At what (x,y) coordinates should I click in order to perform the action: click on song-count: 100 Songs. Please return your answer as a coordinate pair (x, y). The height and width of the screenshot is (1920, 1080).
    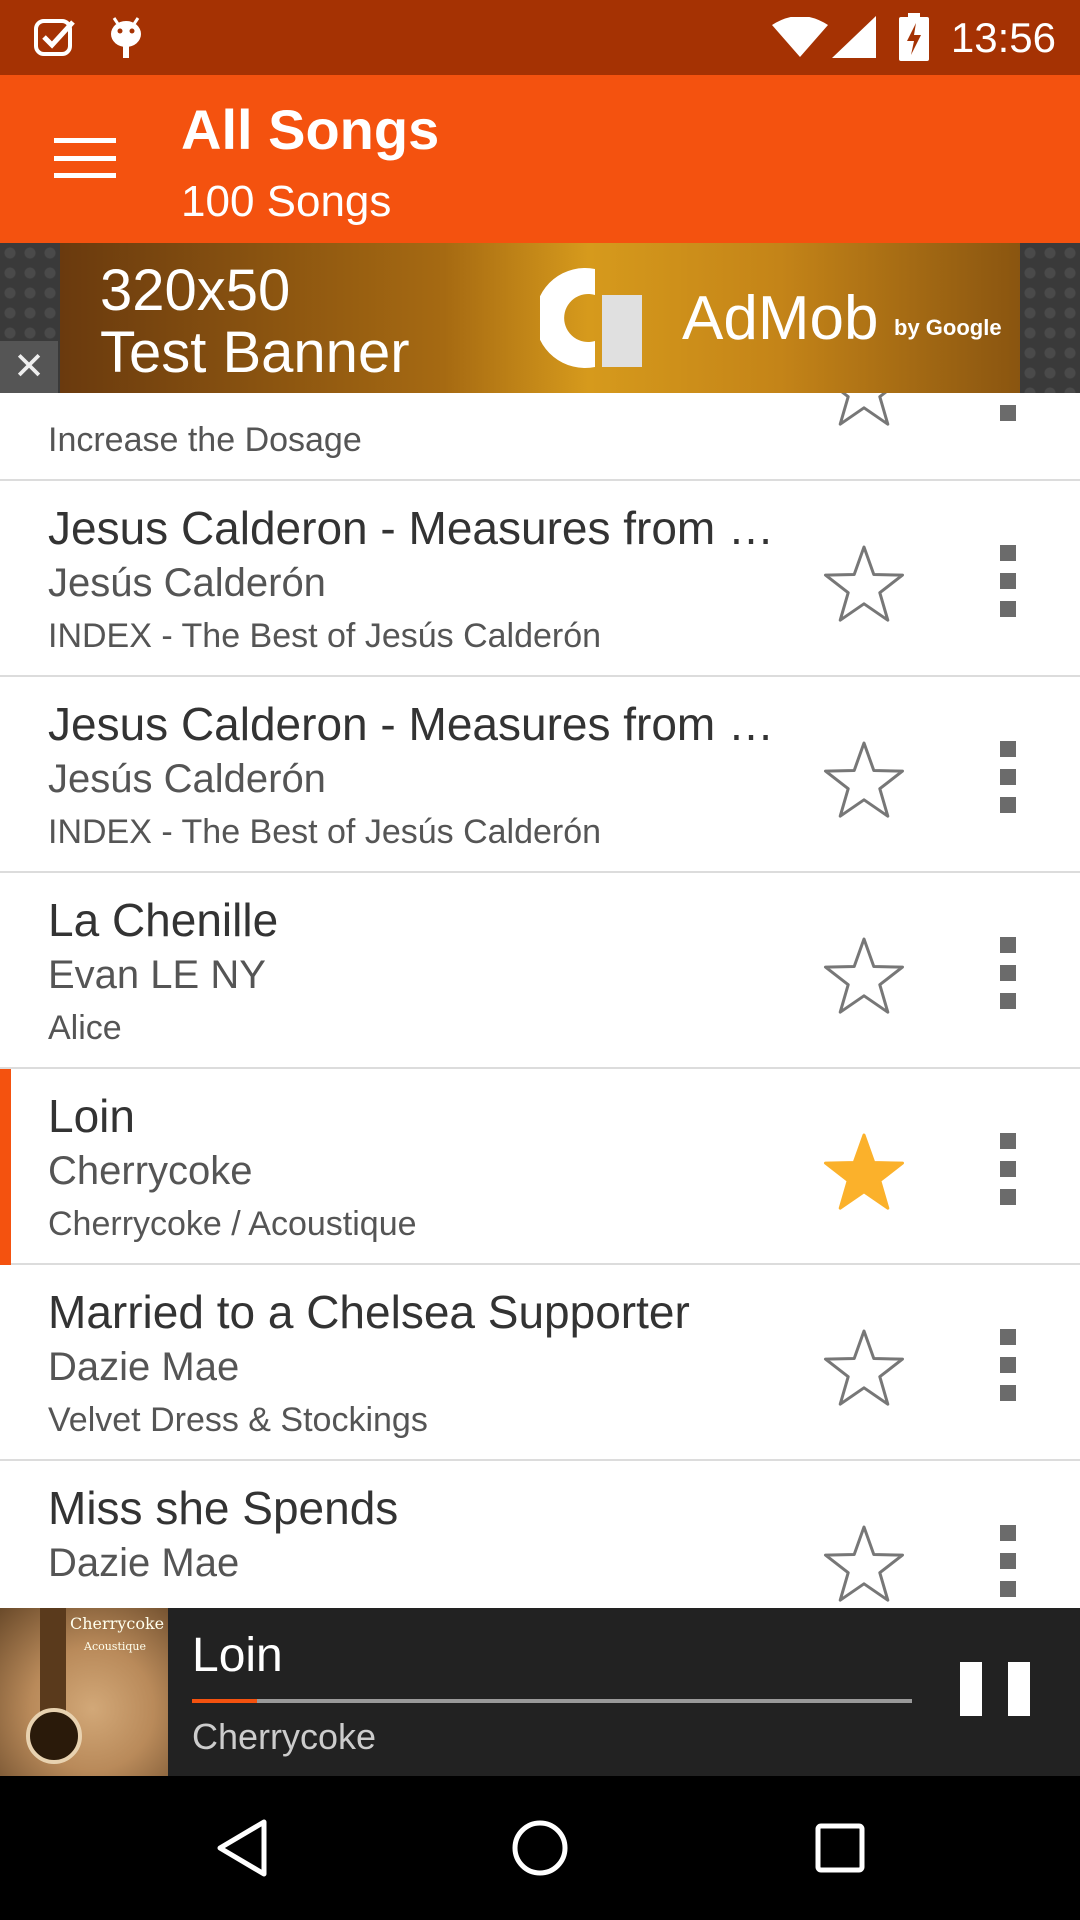
    Looking at the image, I should click on (286, 201).